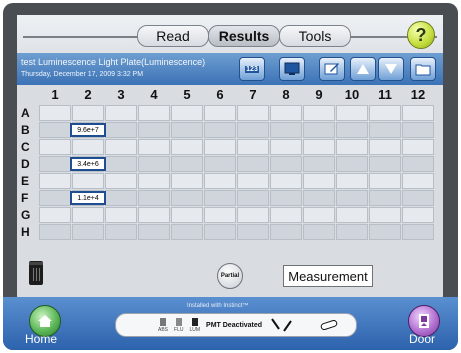  I want to click on column-header: 7, so click(253, 94).